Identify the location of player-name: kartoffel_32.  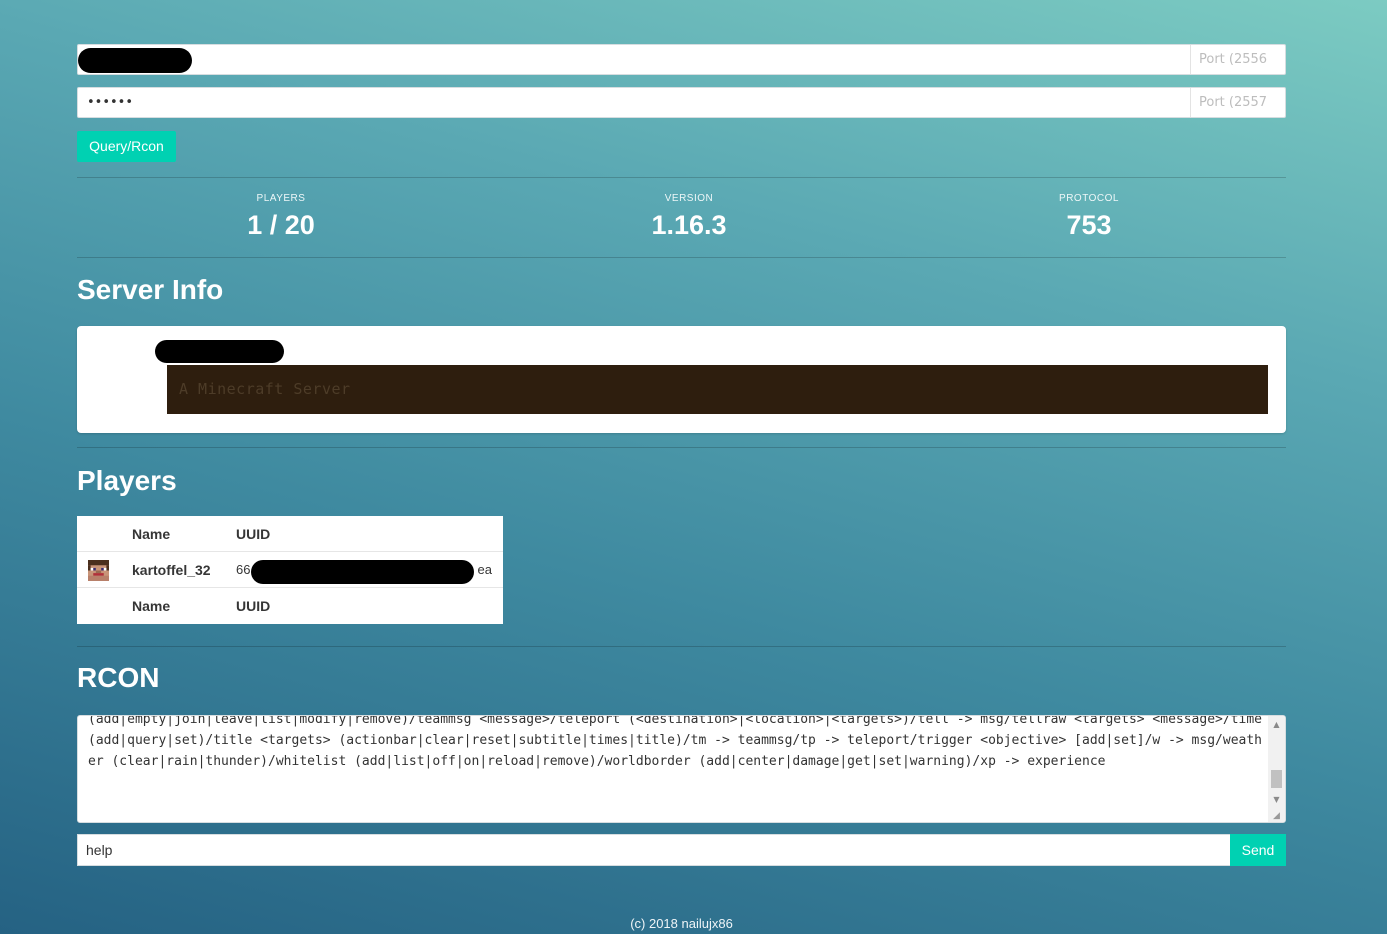
(171, 570).